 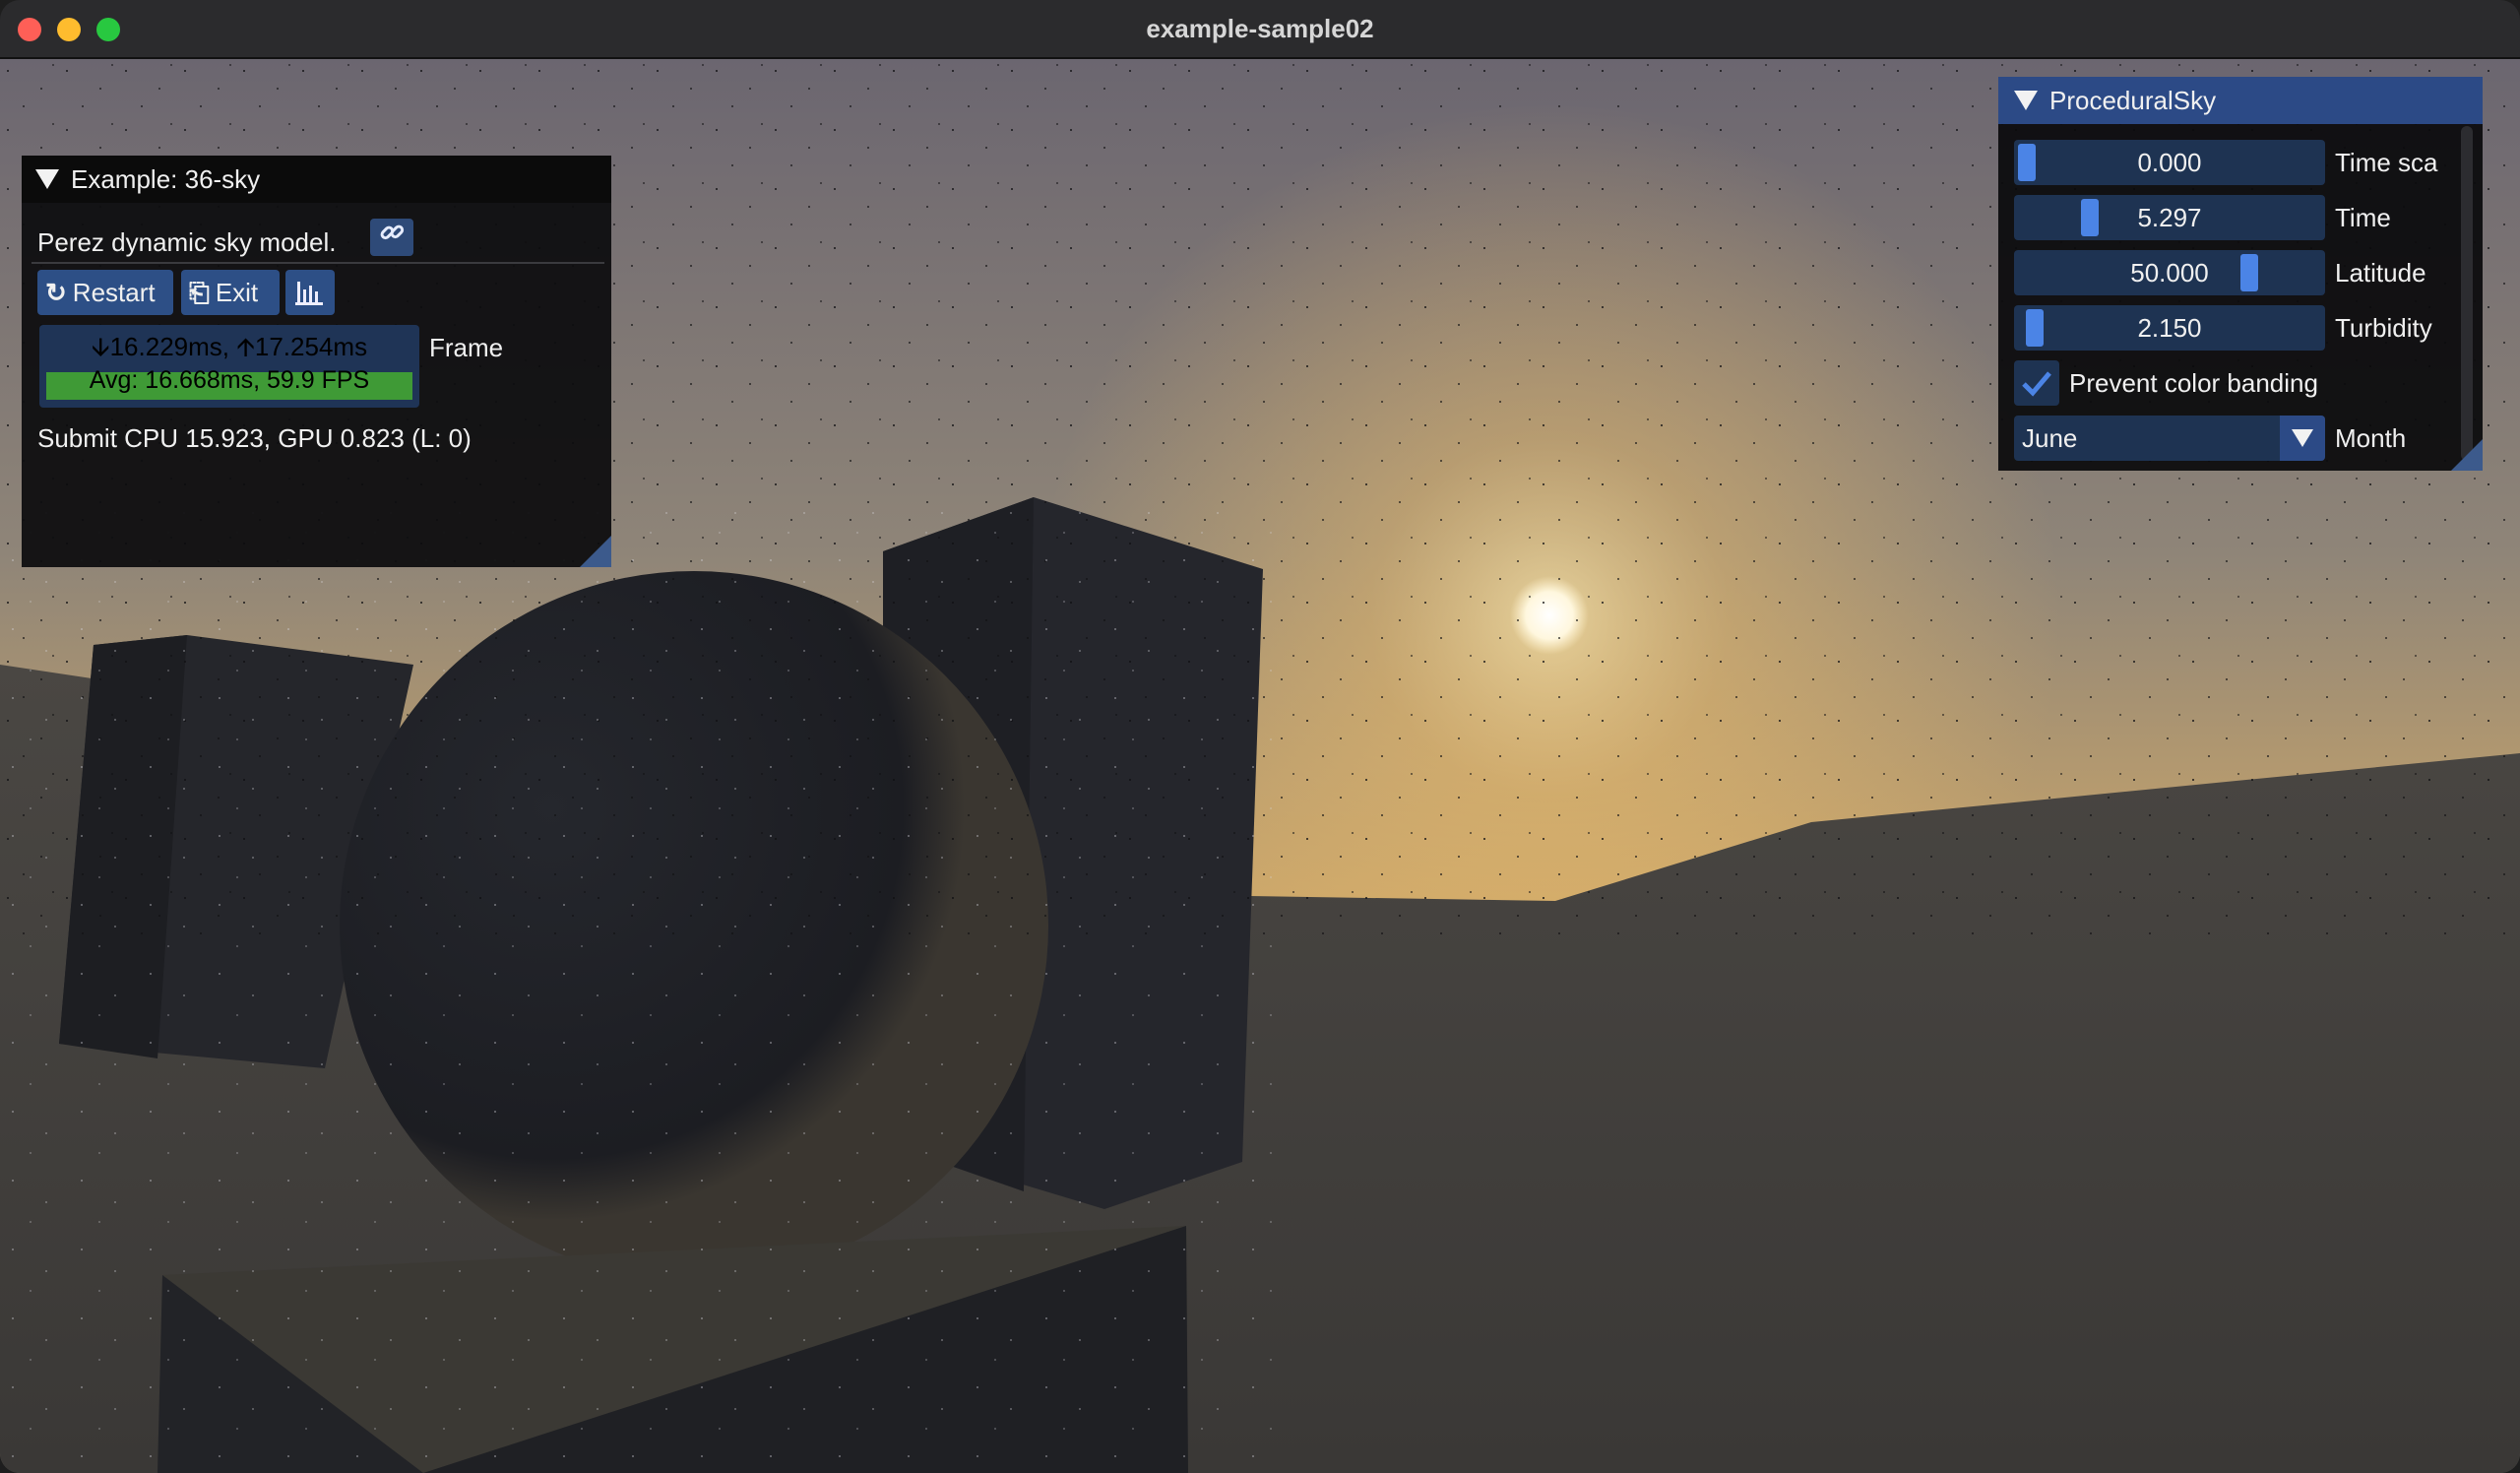 What do you see at coordinates (2193, 383) in the screenshot?
I see `prevent-color-banding-label: Prevent color banding` at bounding box center [2193, 383].